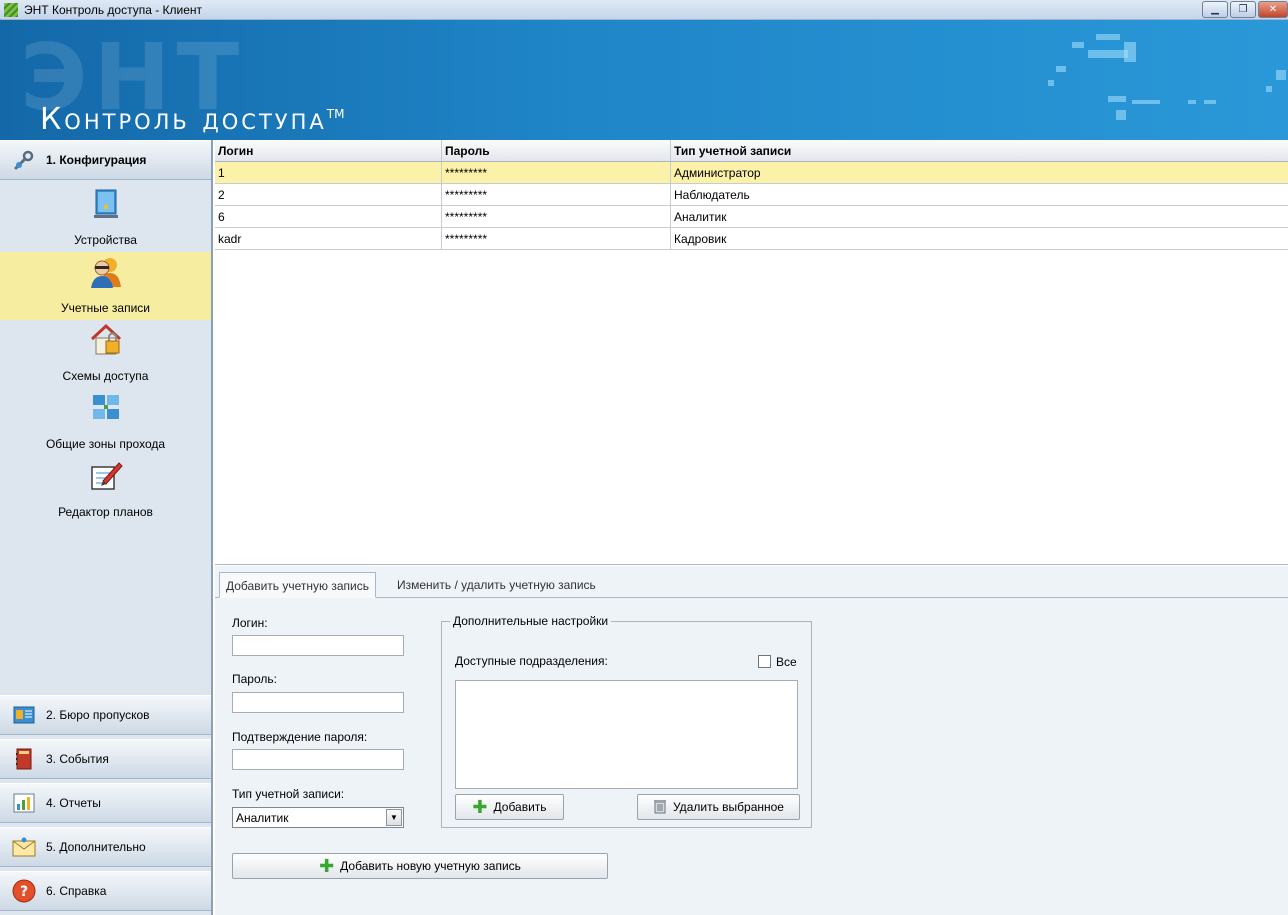 The width and height of the screenshot is (1288, 915). What do you see at coordinates (979, 150) in the screenshot?
I see `column-header-account-type: Тип учетной записи` at bounding box center [979, 150].